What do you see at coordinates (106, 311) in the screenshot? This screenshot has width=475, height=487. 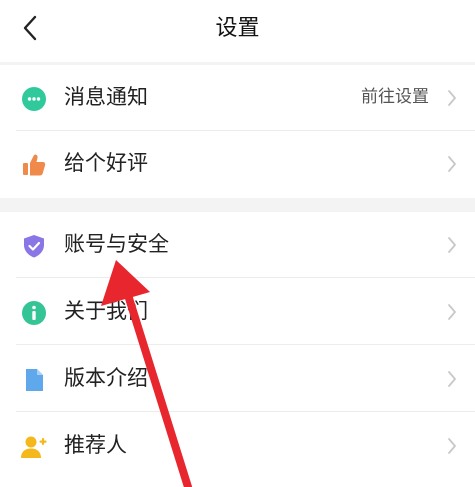 I see `settings-item-label: 关于我们` at bounding box center [106, 311].